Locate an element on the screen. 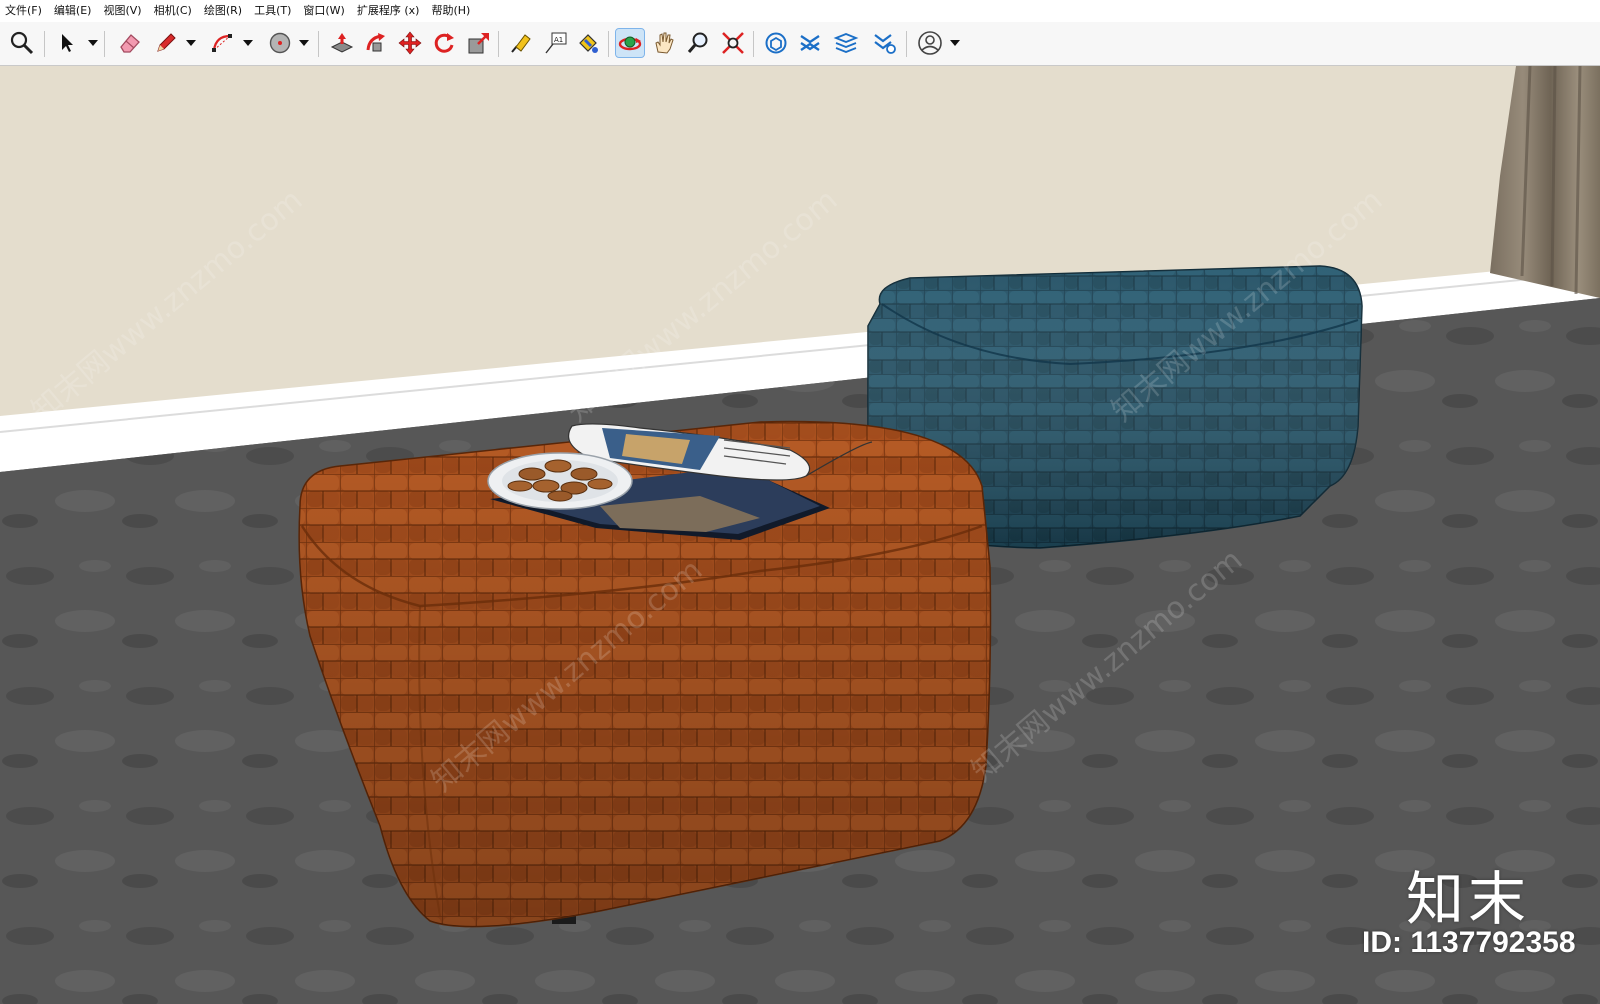  circle-shape-icon is located at coordinates (280, 43).